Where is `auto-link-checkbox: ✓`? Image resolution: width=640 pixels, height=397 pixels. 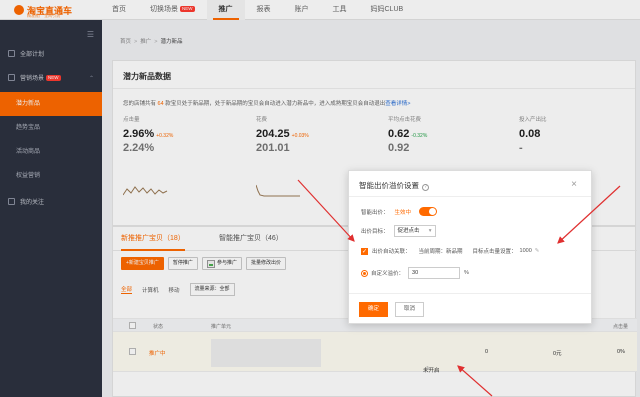 auto-link-checkbox: ✓ is located at coordinates (364, 251).